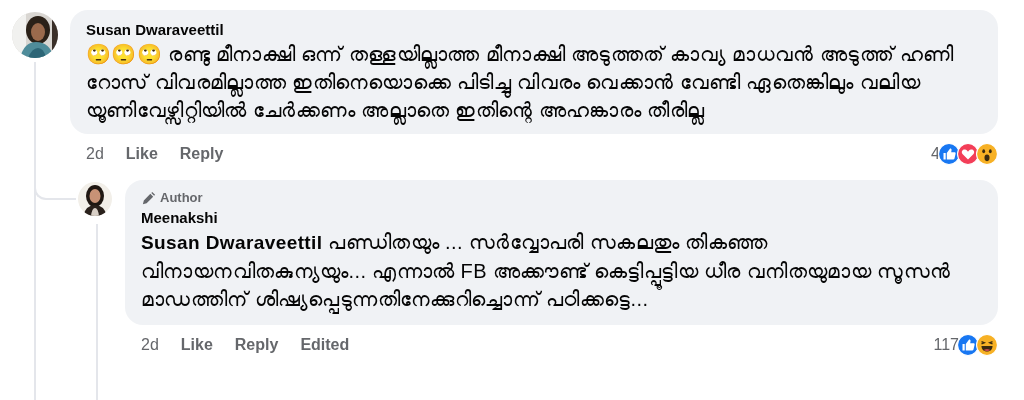 This screenshot has width=1024, height=400. I want to click on reaction-count: 4, so click(935, 154).